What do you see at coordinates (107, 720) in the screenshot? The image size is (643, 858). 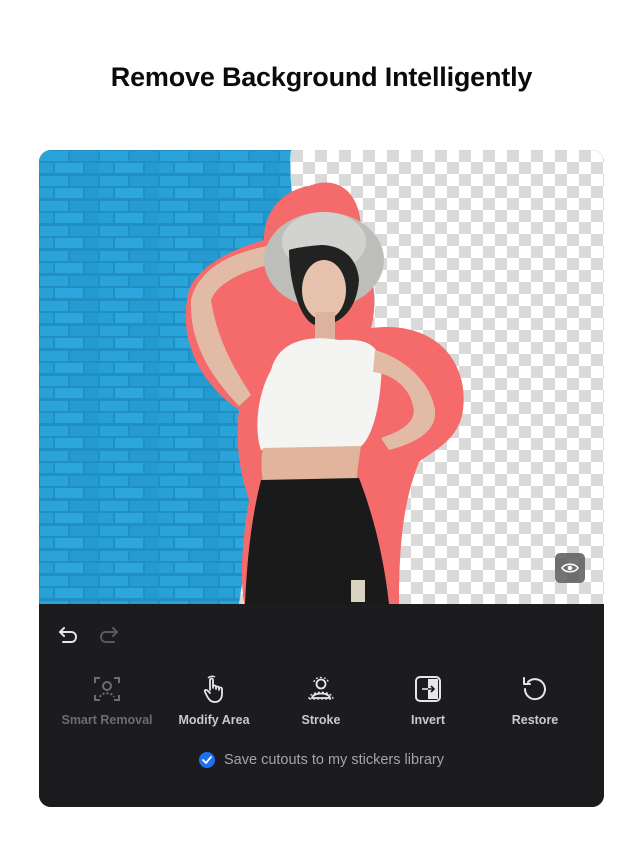 I see `tool-label: Smart Removal` at bounding box center [107, 720].